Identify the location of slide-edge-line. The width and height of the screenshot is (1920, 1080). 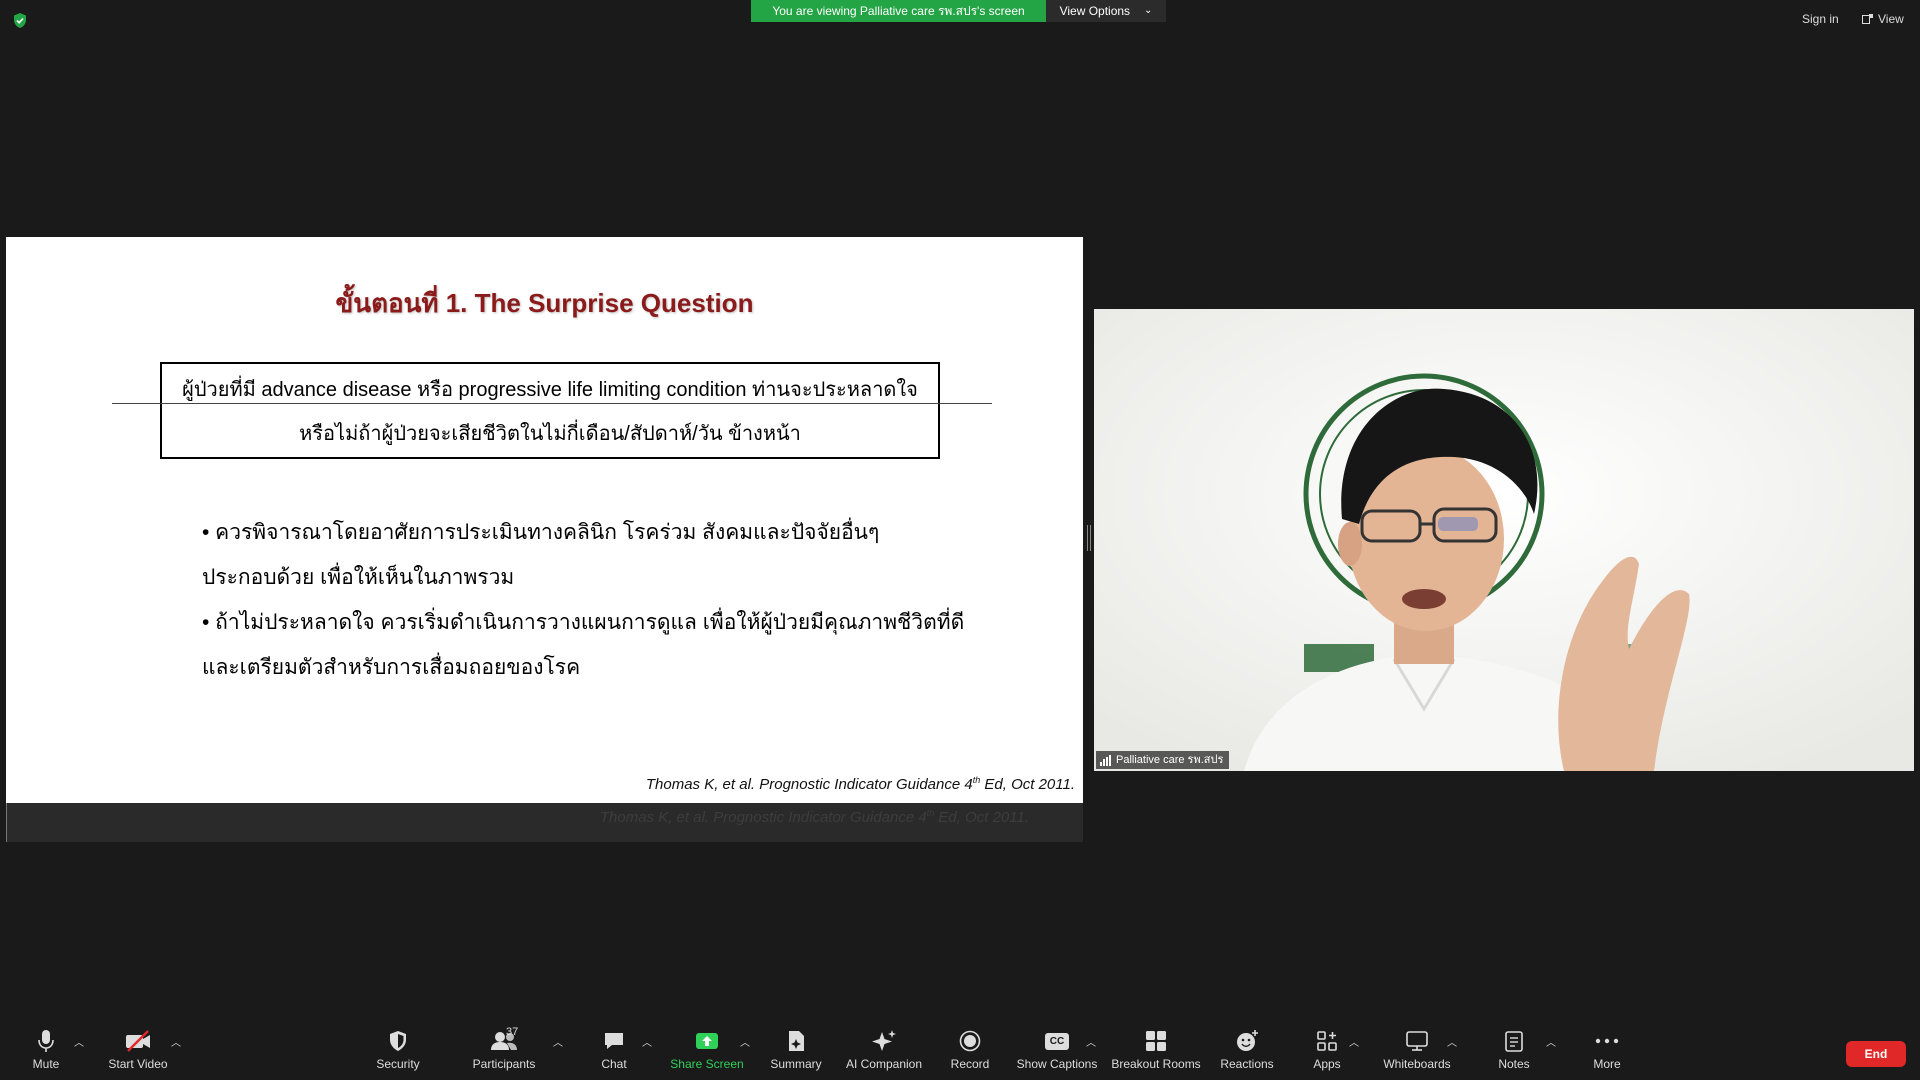
(6, 822).